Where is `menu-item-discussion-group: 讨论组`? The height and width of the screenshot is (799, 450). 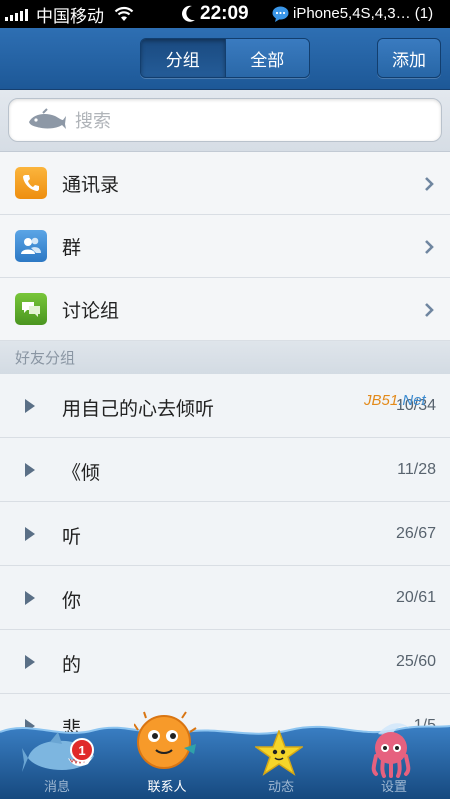 menu-item-discussion-group: 讨论组 is located at coordinates (225, 309).